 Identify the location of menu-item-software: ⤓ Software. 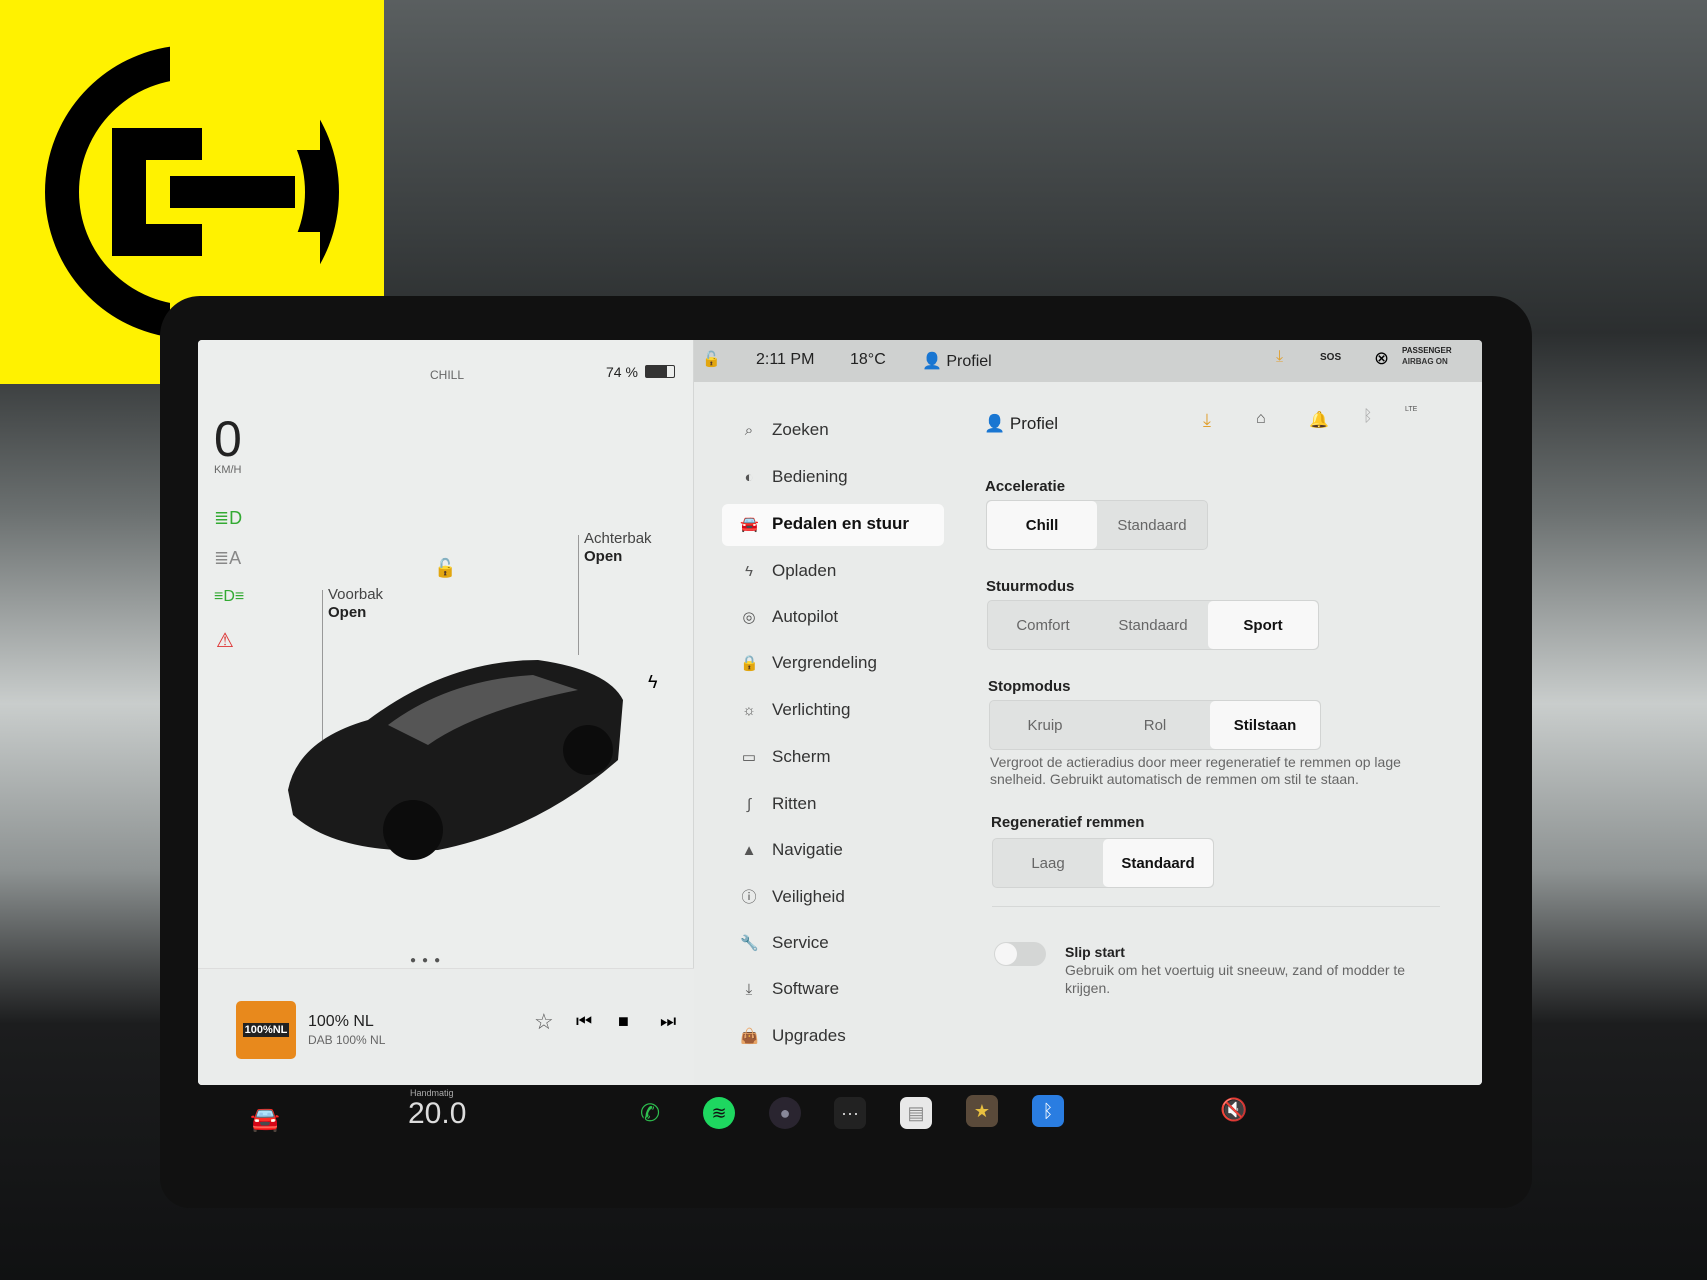
(789, 989).